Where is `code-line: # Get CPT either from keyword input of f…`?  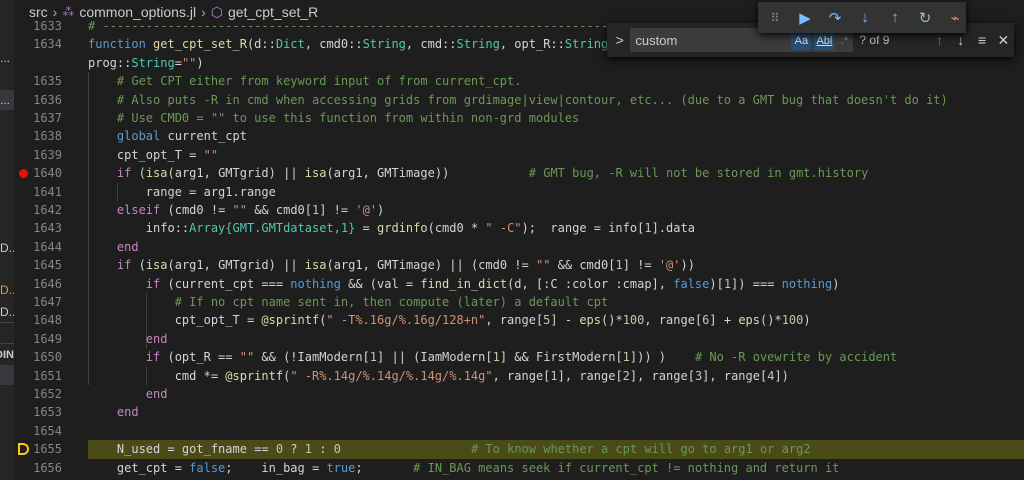 code-line: # Get CPT either from keyword input of f… is located at coordinates (556, 81).